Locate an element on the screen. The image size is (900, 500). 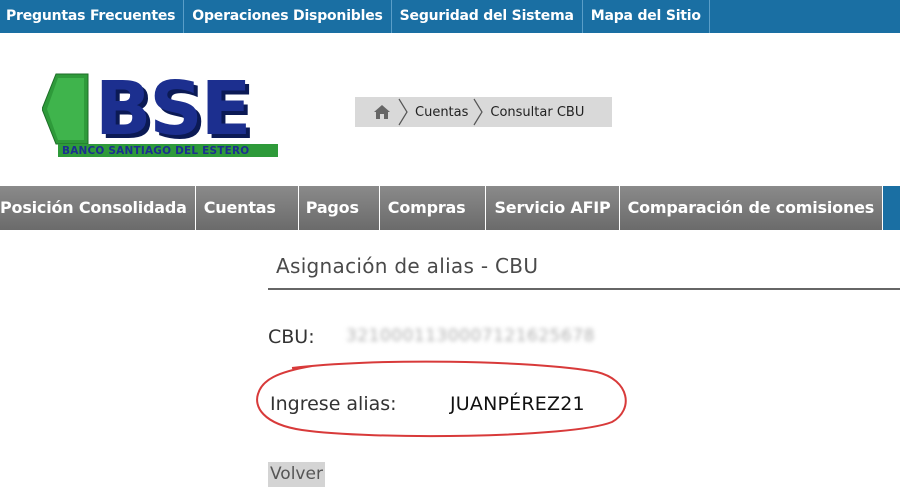
breadcrumb-item-consult-cbu: Consultar CBU is located at coordinates (537, 112).